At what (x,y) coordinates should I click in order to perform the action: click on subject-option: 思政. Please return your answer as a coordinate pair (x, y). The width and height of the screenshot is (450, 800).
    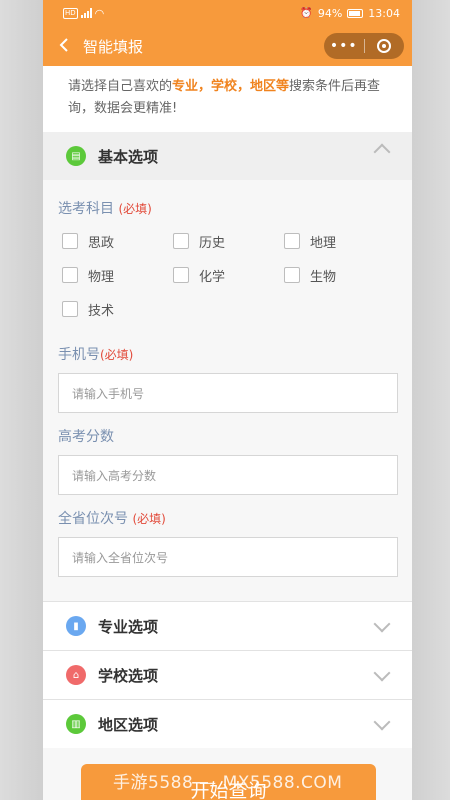
    Looking at the image, I should click on (117, 241).